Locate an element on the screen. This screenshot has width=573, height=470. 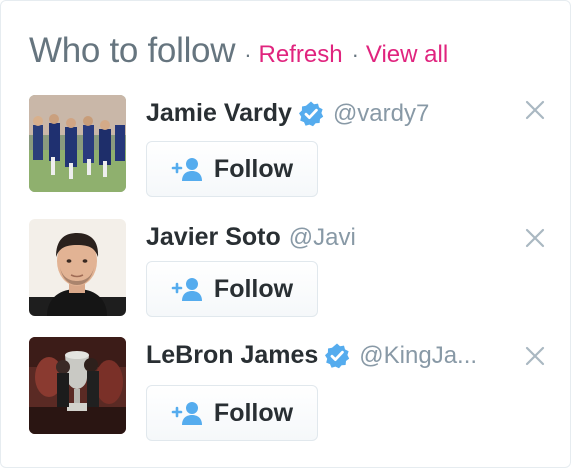
who-to-follow-title: Who to follow is located at coordinates (132, 50).